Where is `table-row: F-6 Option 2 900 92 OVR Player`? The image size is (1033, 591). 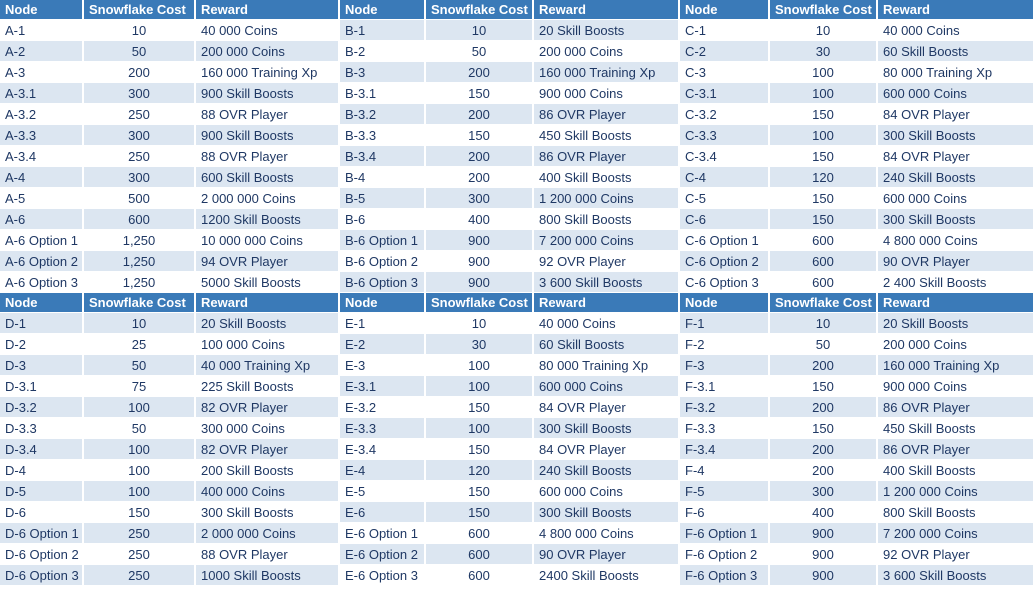 table-row: F-6 Option 2 900 92 OVR Player is located at coordinates (856, 554).